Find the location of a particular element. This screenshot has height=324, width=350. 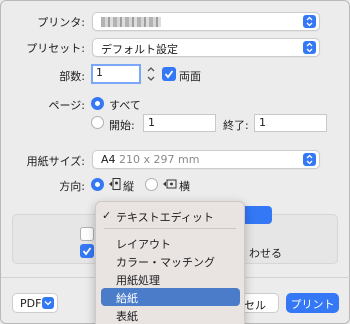

option-label-fit: わせる is located at coordinates (265, 253).